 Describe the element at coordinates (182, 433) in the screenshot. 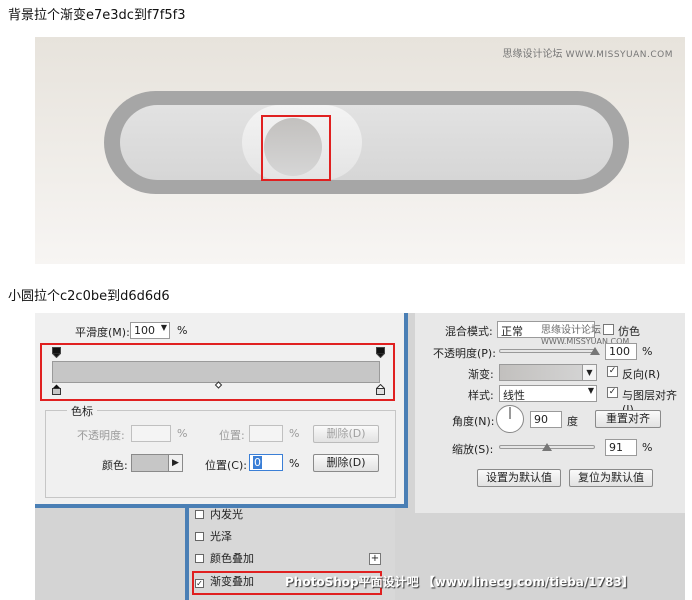

I see `opacity-unit: %` at that location.